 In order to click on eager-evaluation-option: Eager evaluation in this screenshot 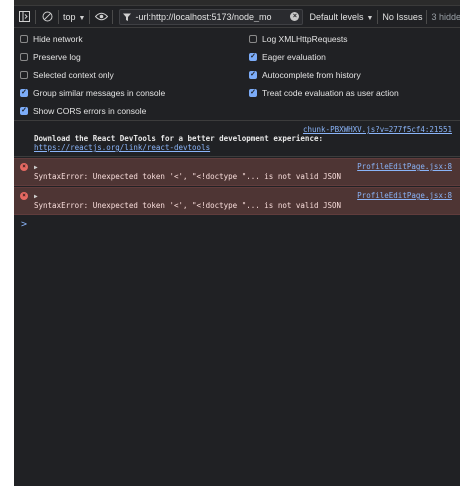, I will do `click(287, 57)`.